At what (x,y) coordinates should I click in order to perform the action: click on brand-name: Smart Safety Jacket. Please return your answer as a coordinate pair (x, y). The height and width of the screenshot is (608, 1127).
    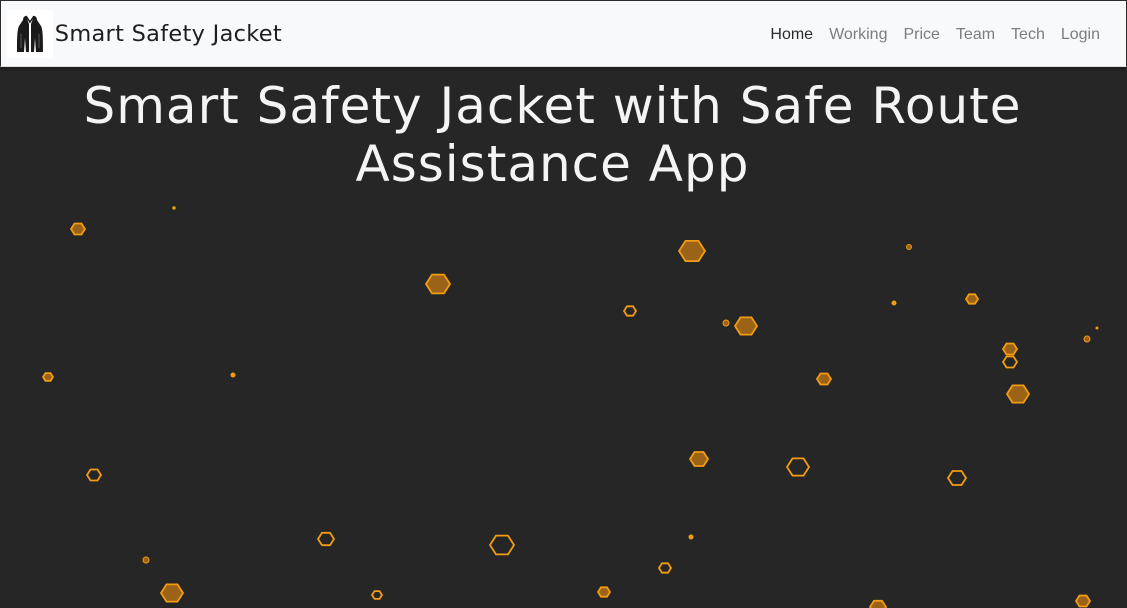
    Looking at the image, I should click on (168, 34).